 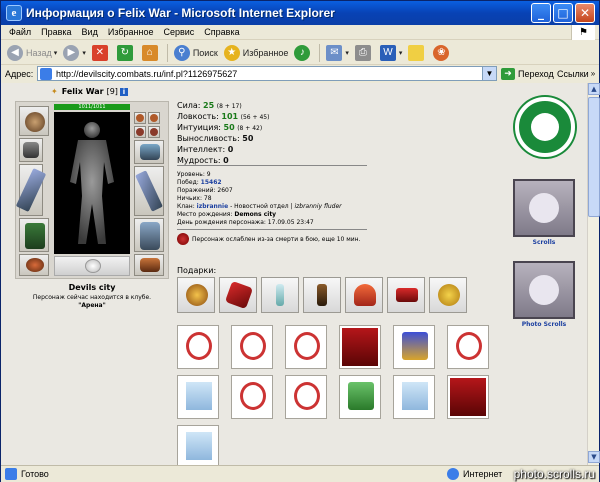 What do you see at coordinates (213, 206) in the screenshot?
I see `clan-link: izbrannie` at bounding box center [213, 206].